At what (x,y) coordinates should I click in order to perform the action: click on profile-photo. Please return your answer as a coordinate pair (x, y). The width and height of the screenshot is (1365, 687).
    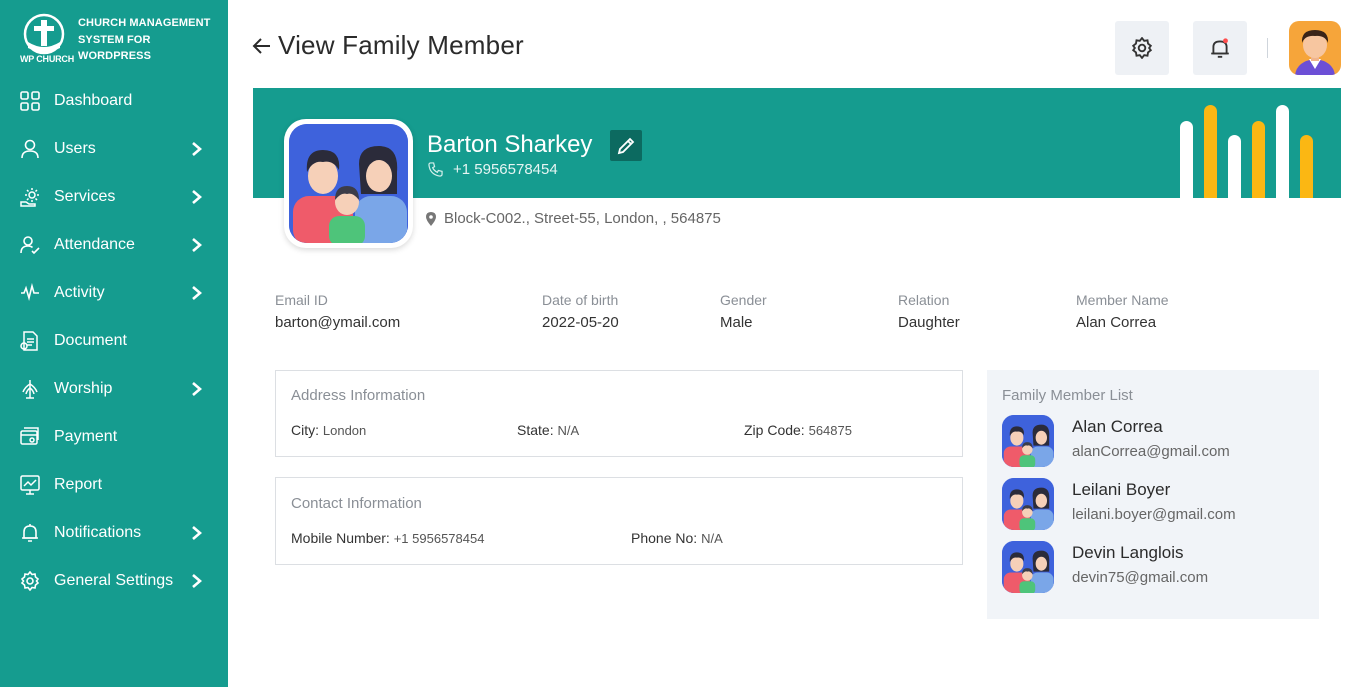
    Looking at the image, I should click on (348, 183).